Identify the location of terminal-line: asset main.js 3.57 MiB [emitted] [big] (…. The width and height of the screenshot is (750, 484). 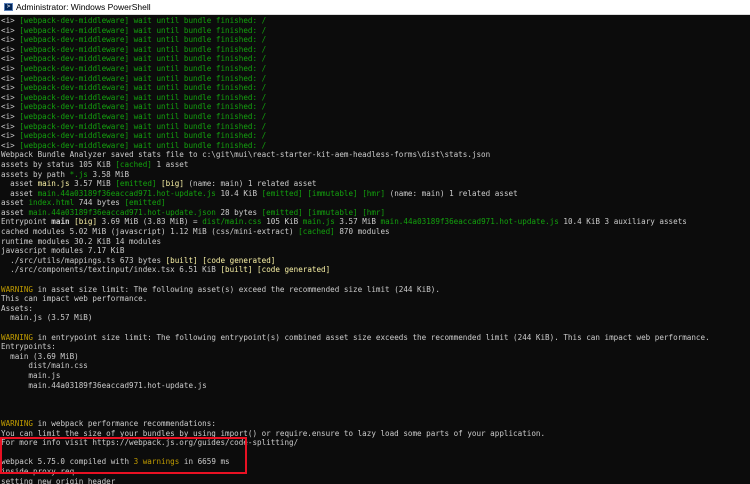
(375, 184).